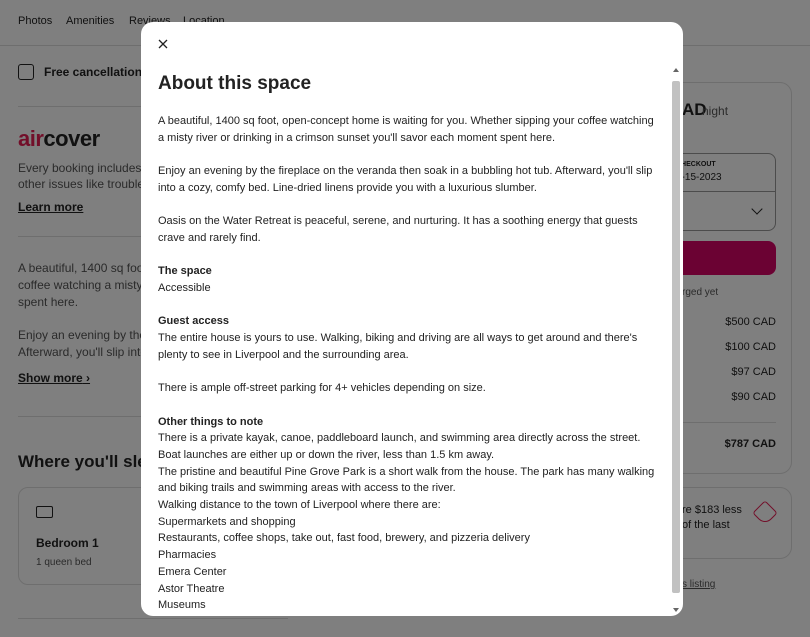 The height and width of the screenshot is (637, 810). I want to click on dialog-title: About this space, so click(235, 83).